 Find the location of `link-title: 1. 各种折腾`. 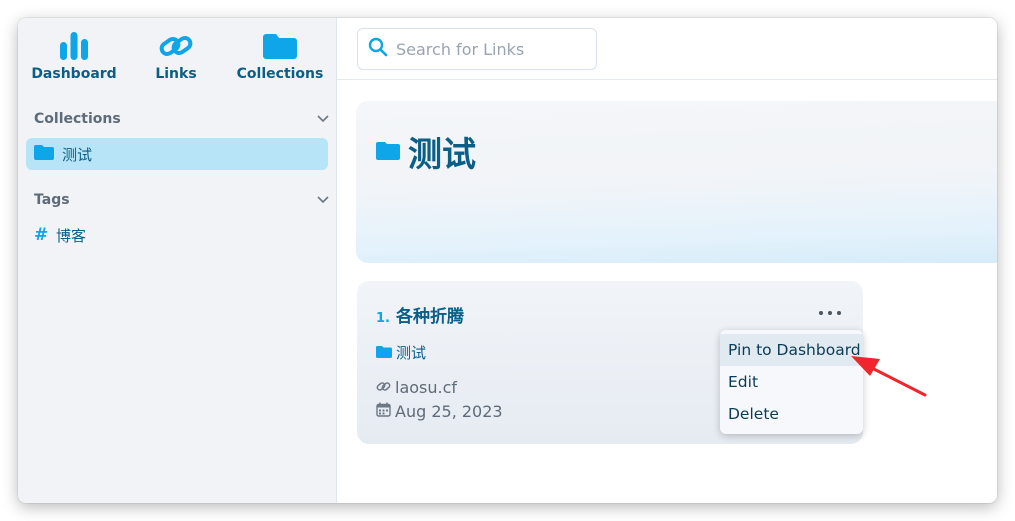

link-title: 1. 各种折腾 is located at coordinates (420, 314).